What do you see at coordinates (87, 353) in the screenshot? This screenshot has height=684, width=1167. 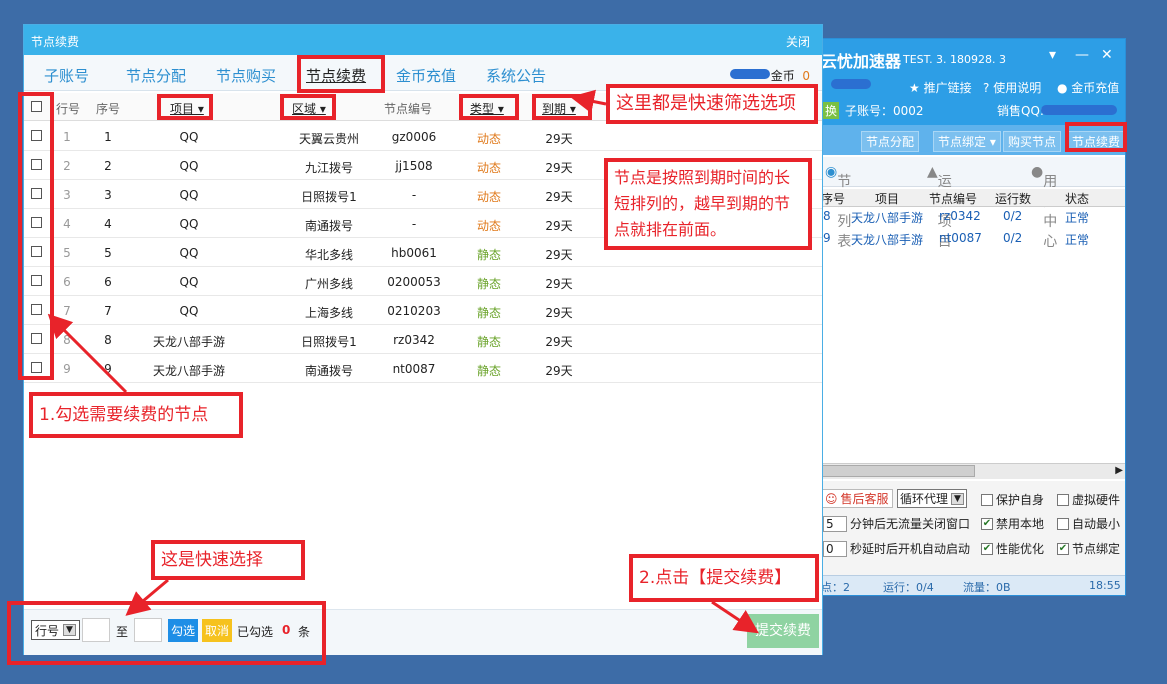 I see `arrow-checkbox` at bounding box center [87, 353].